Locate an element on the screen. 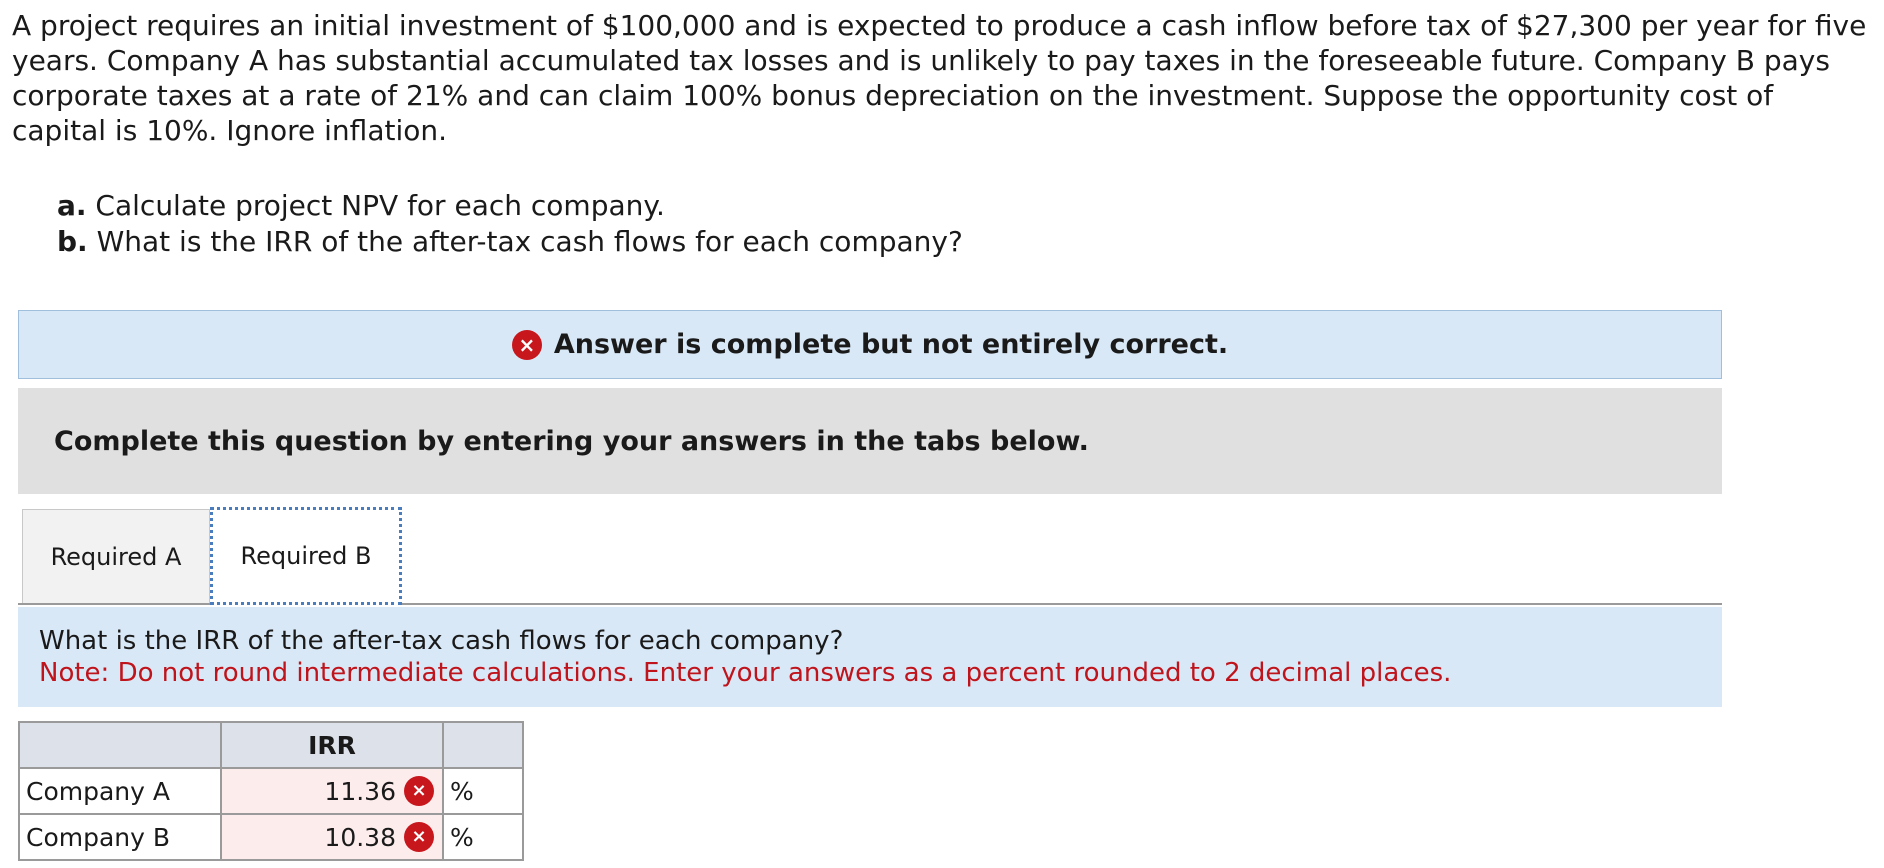  unit-company-b: % is located at coordinates (483, 837).